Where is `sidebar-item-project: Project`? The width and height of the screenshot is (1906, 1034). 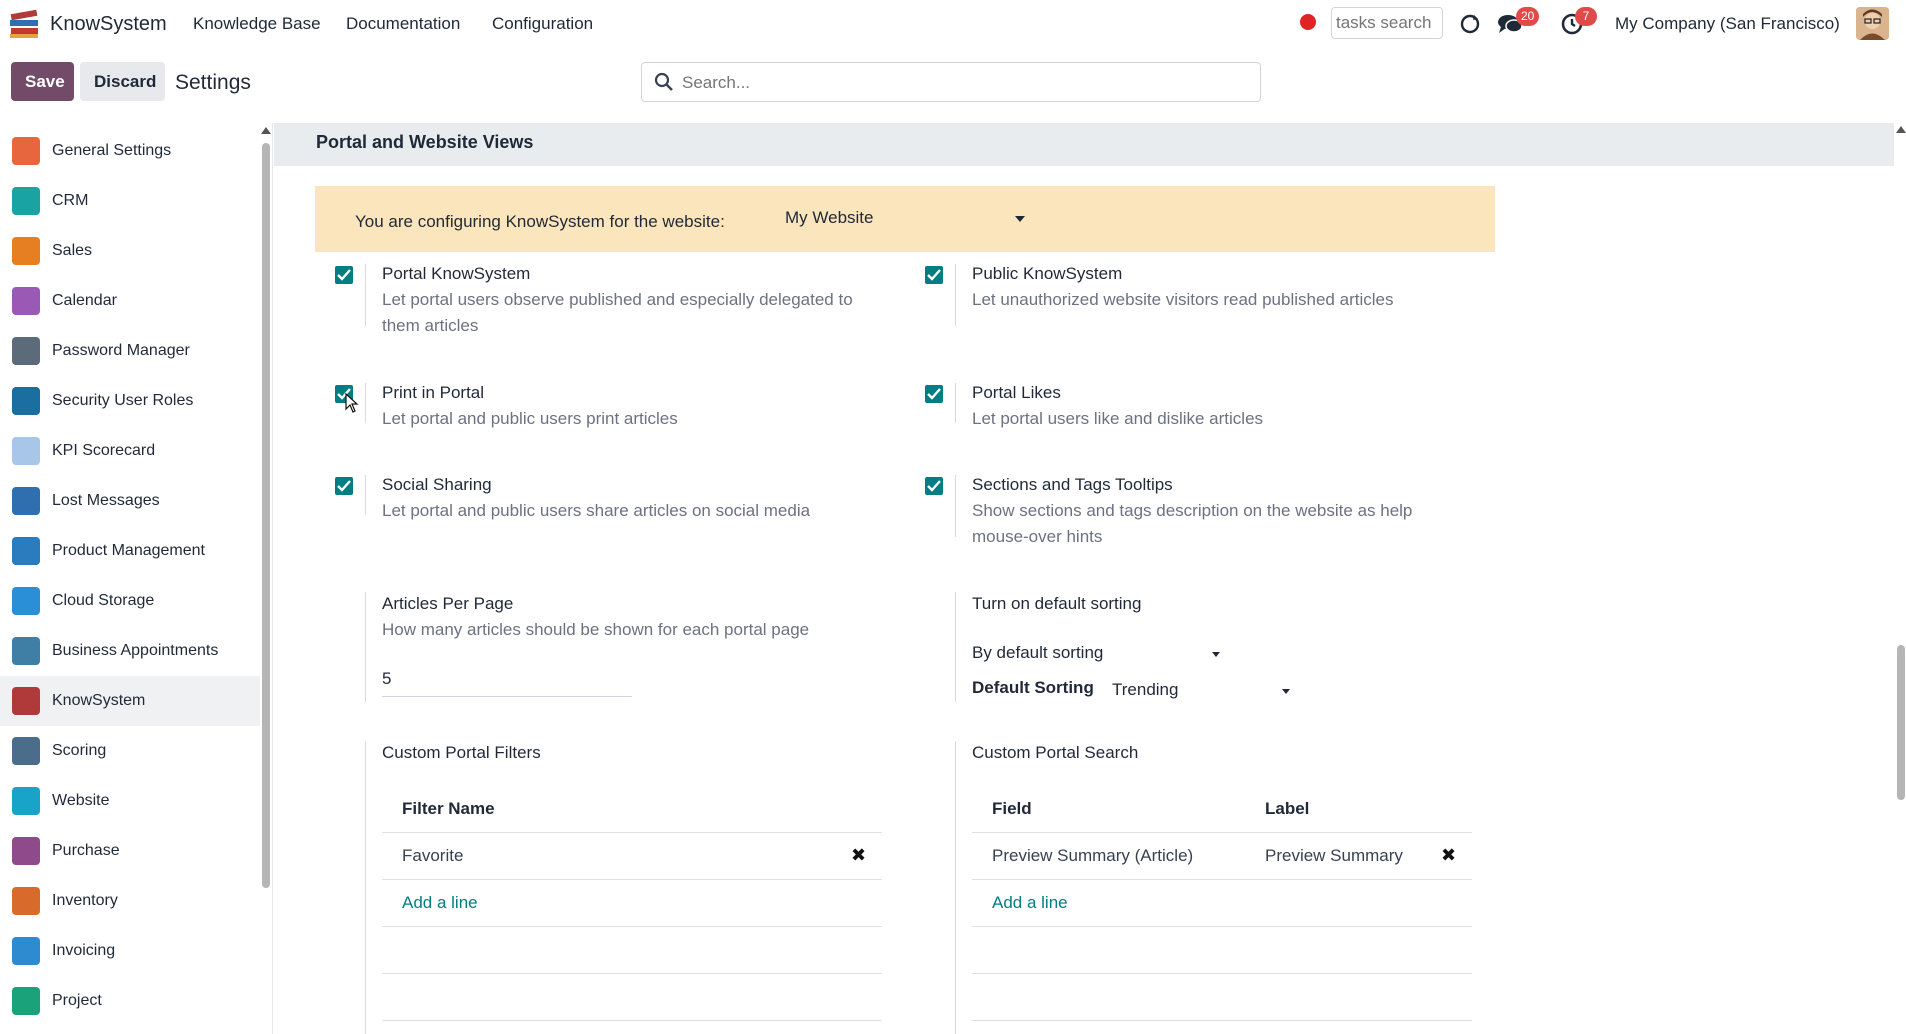 sidebar-item-project: Project is located at coordinates (130, 1001).